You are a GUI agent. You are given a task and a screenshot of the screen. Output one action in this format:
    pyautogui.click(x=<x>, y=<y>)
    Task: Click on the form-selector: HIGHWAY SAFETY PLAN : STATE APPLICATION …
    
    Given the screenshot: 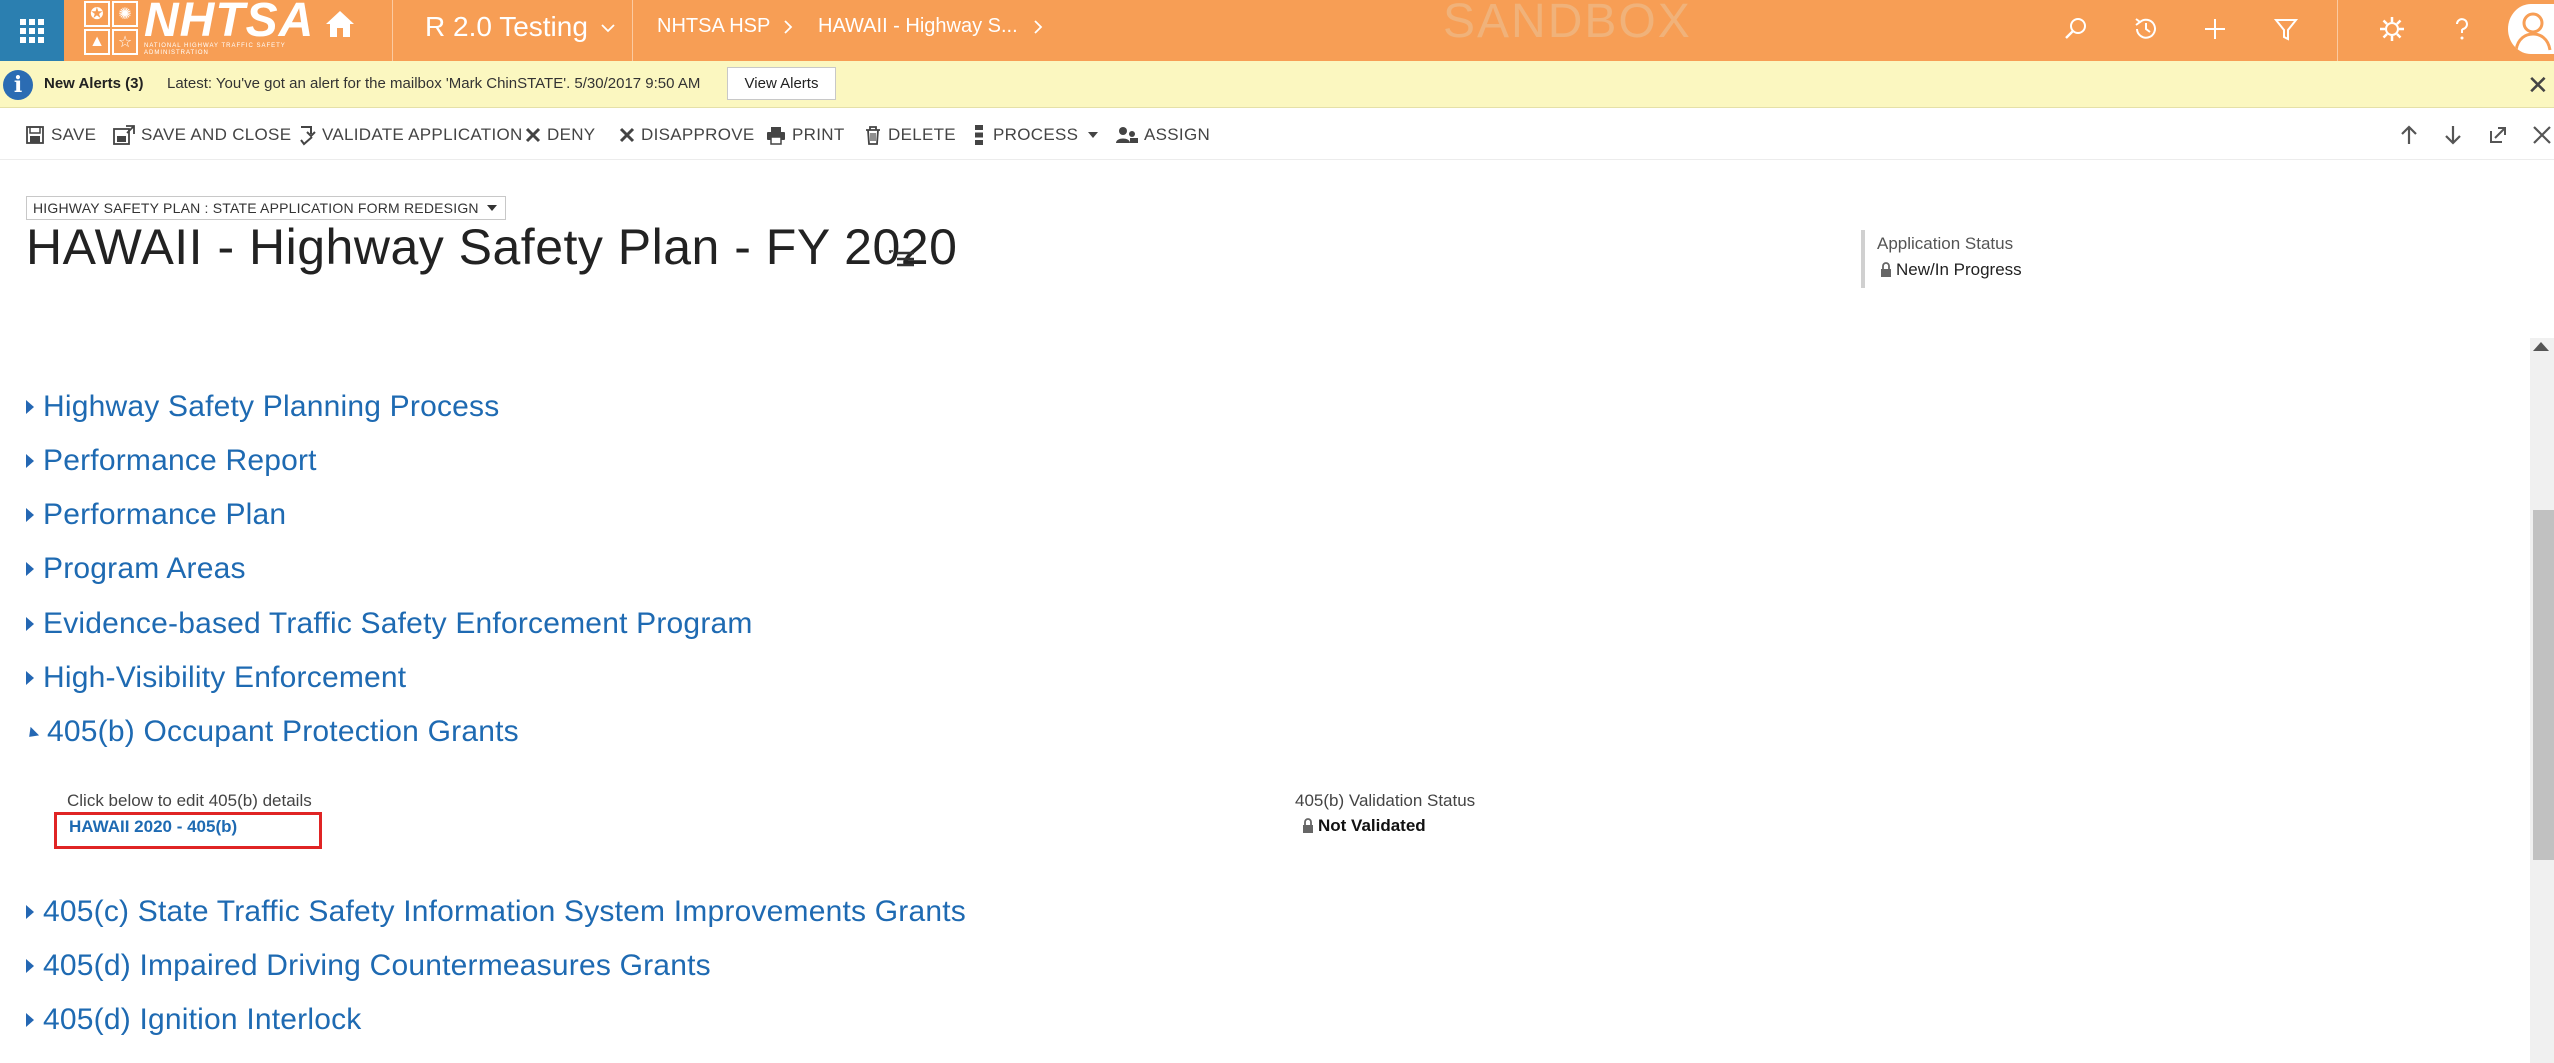 What is the action you would take?
    pyautogui.click(x=266, y=208)
    